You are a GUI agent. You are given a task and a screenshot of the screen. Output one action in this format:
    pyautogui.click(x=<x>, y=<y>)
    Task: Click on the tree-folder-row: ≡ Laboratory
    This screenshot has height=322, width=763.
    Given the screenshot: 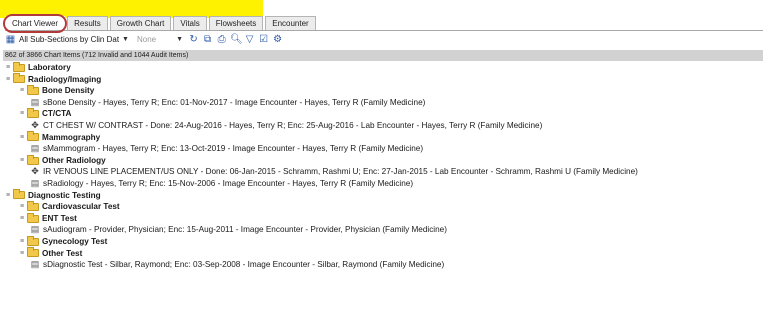 What is the action you would take?
    pyautogui.click(x=383, y=67)
    